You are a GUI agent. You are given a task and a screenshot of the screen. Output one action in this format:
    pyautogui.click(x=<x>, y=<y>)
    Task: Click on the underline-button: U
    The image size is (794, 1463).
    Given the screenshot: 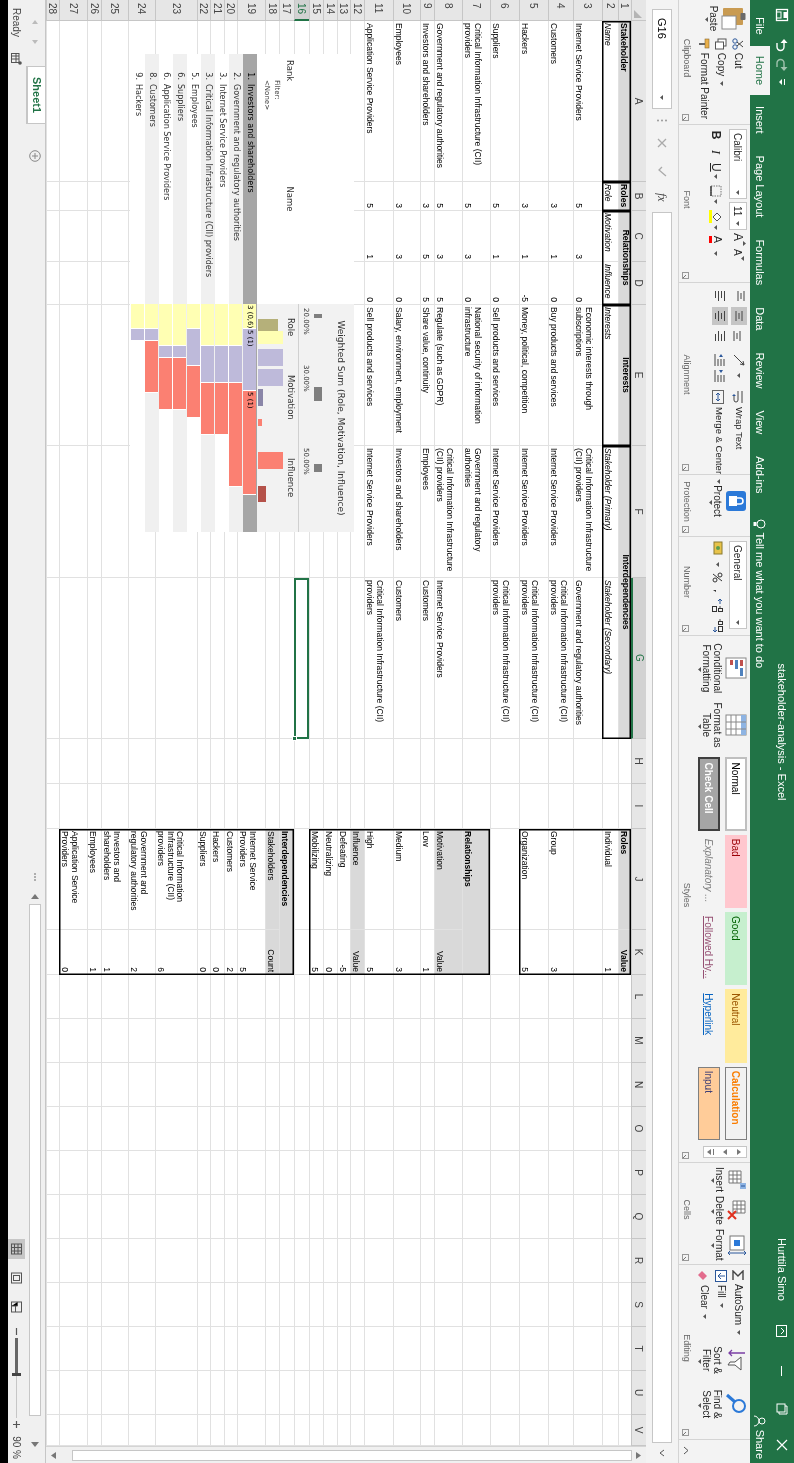 What is the action you would take?
    pyautogui.click(x=716, y=171)
    